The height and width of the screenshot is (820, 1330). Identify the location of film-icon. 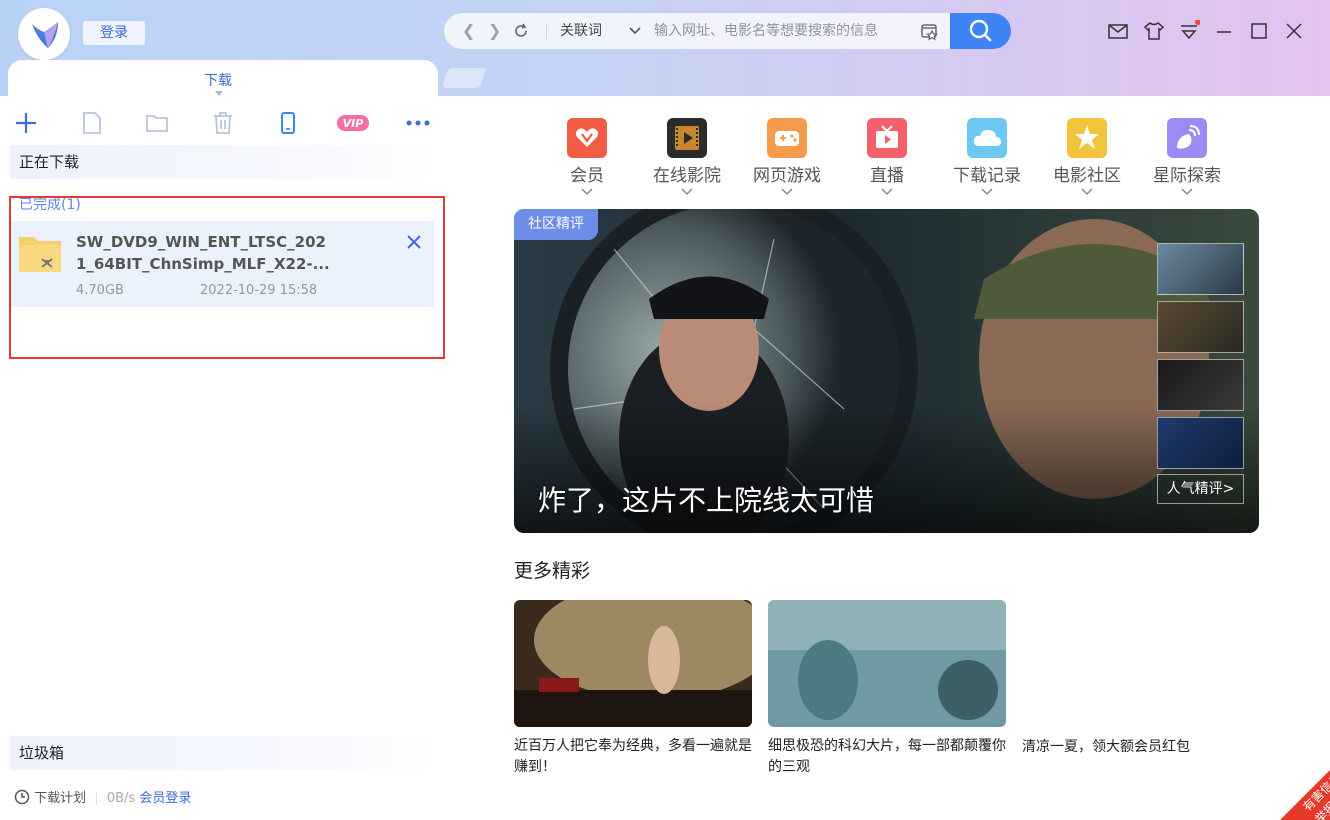
(687, 138).